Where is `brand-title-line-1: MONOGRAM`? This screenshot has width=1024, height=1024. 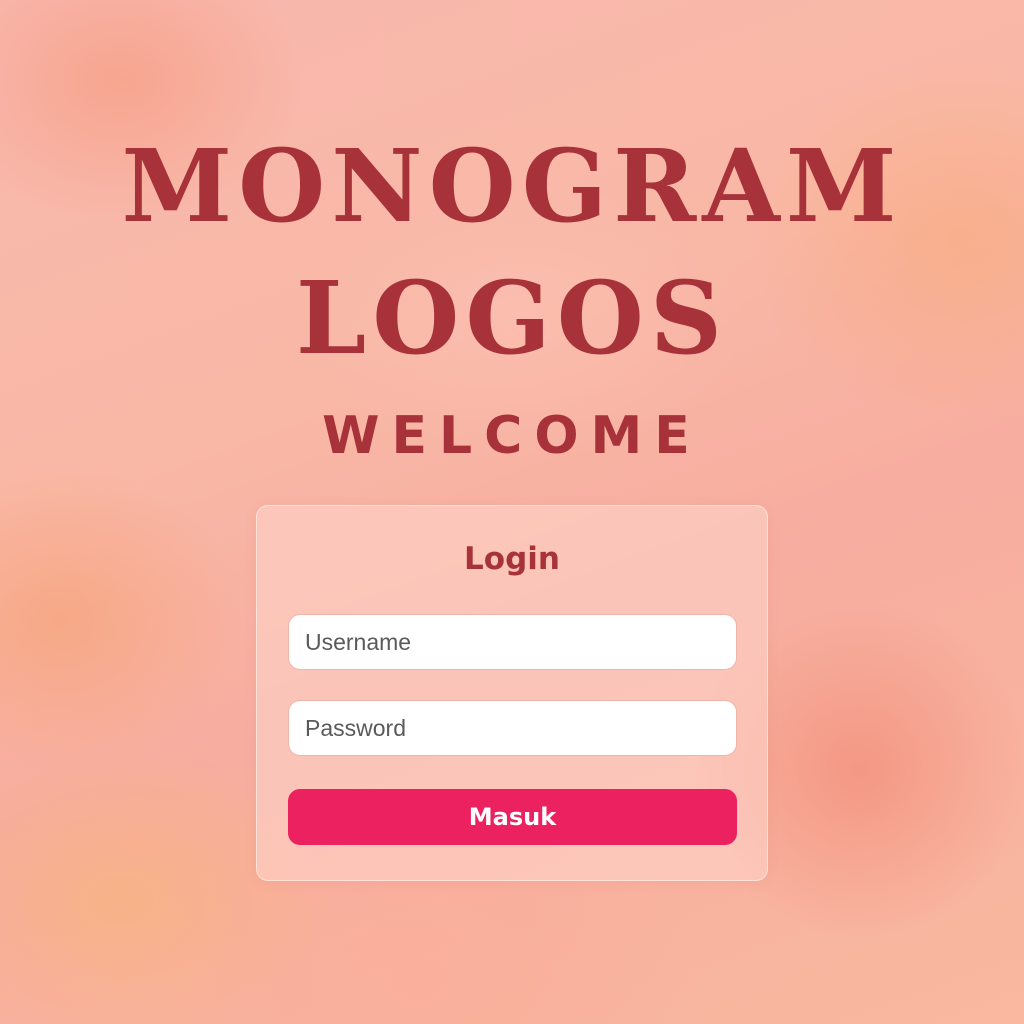 brand-title-line-1: MONOGRAM is located at coordinates (512, 186).